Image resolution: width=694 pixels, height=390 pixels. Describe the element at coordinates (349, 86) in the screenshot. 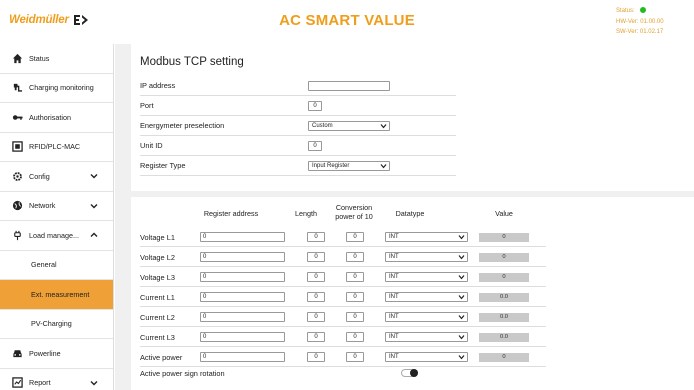

I see `ip-address-input` at that location.